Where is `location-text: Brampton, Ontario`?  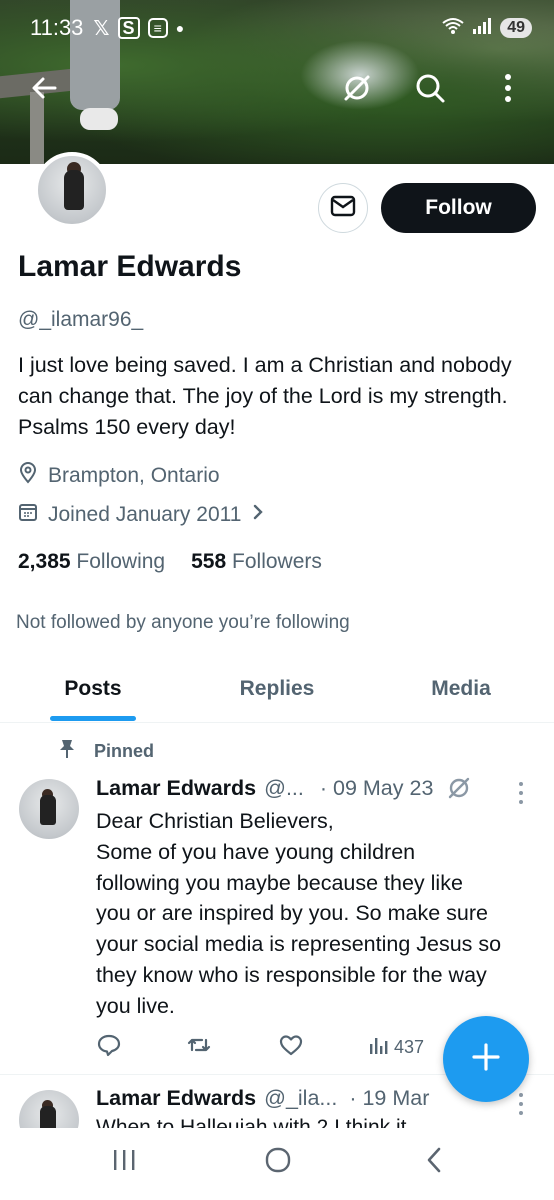 location-text: Brampton, Ontario is located at coordinates (134, 475).